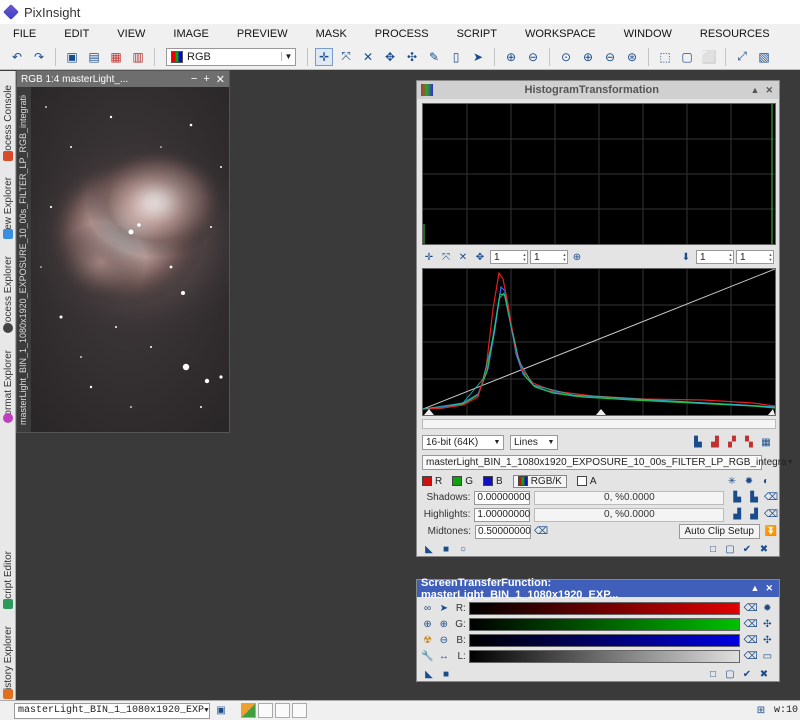  I want to click on reset-midtones-icon: ⌫, so click(541, 532).